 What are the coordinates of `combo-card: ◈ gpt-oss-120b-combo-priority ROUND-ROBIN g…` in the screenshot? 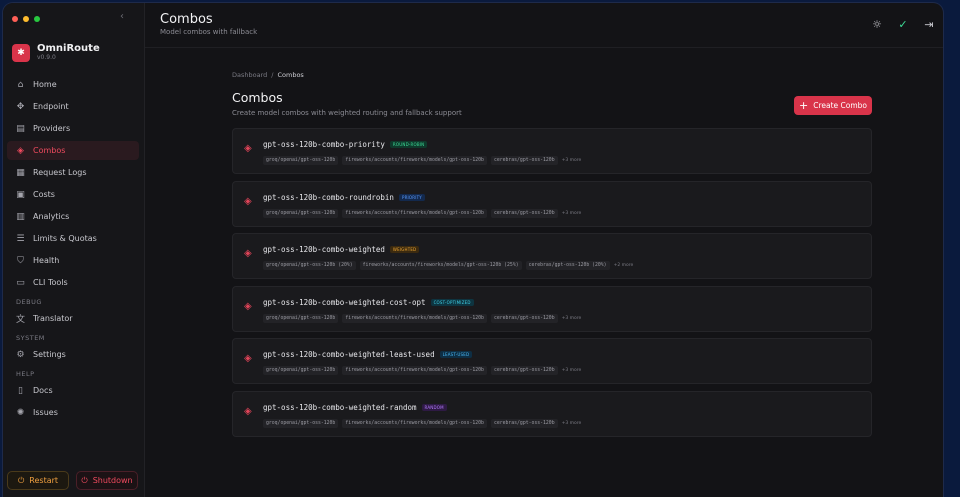 It's located at (552, 151).